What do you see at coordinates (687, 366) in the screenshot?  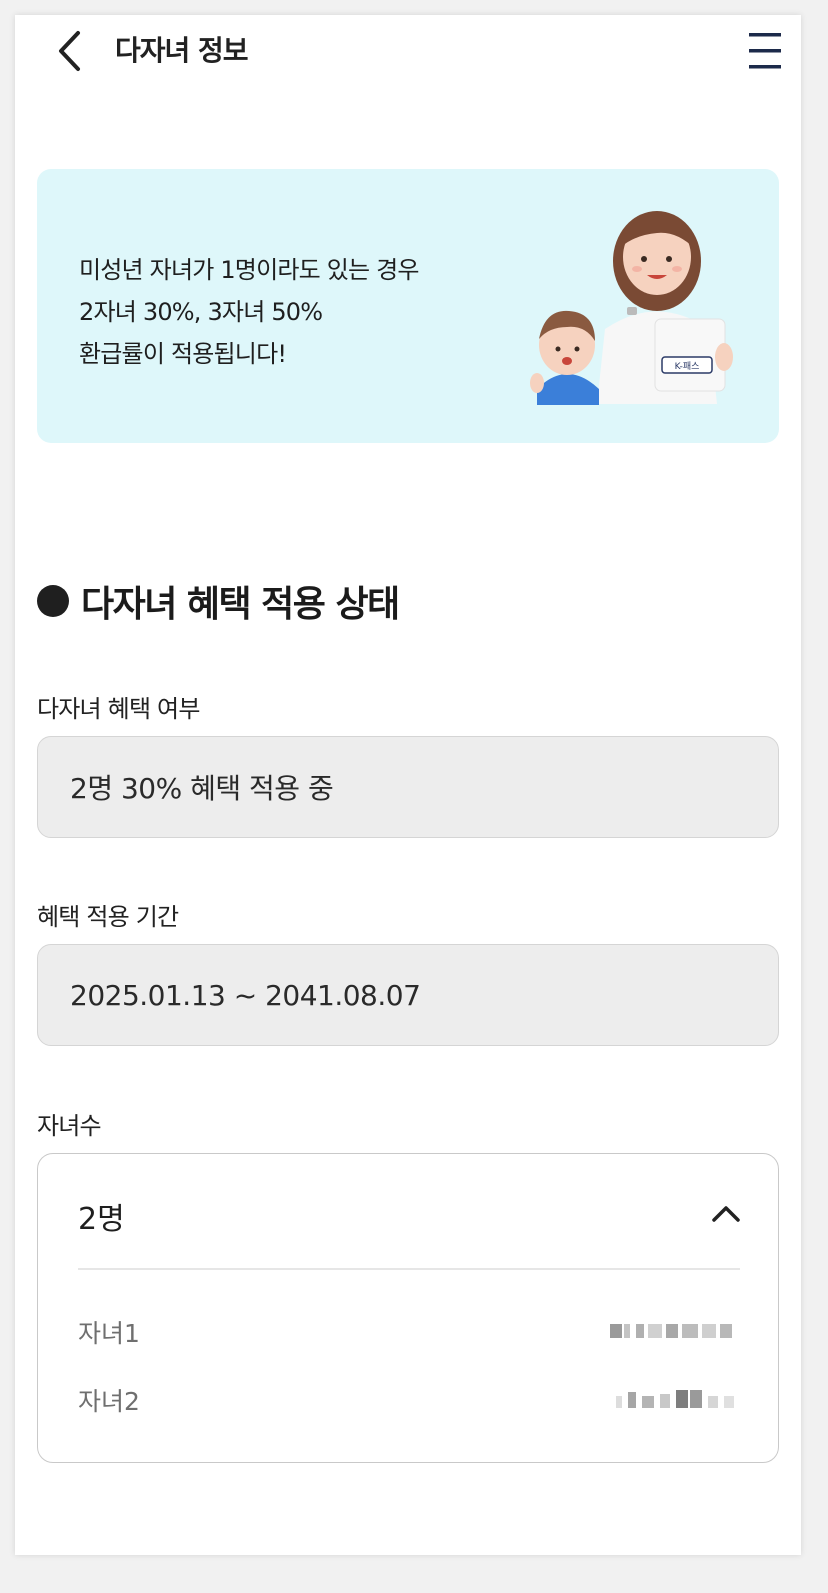 I see `kpass-card-label: K-패스` at bounding box center [687, 366].